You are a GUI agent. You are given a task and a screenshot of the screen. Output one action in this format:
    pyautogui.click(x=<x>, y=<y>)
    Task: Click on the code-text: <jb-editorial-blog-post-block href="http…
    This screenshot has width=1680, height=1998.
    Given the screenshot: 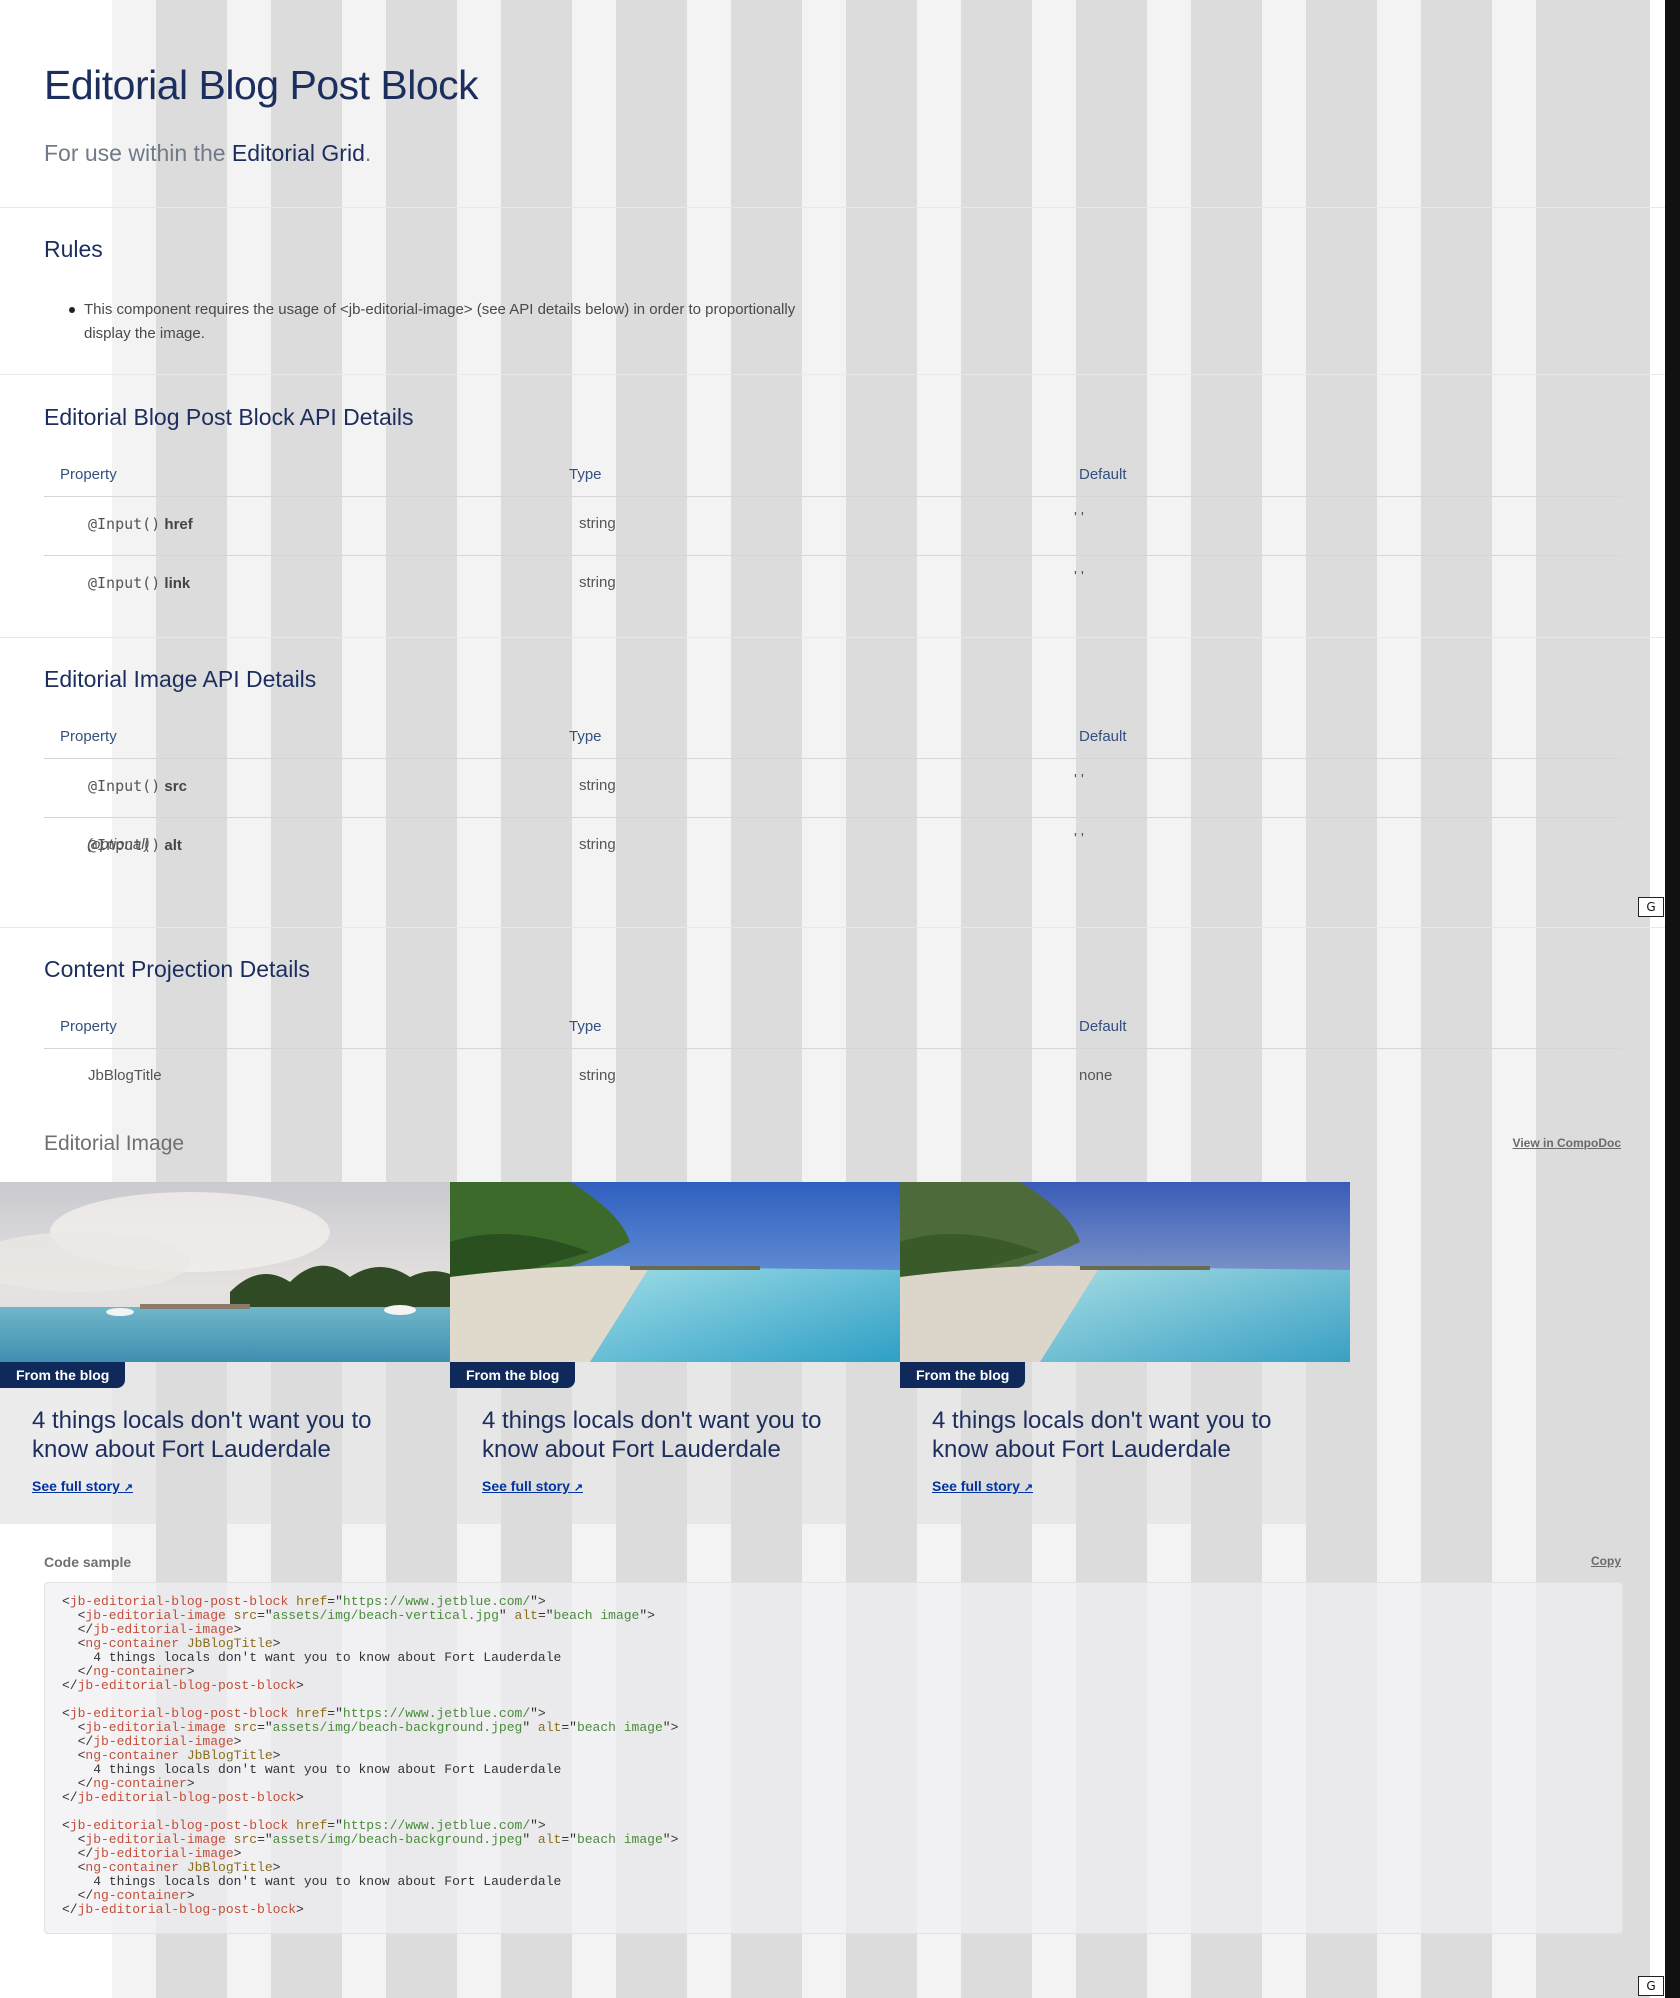 What is the action you would take?
    pyautogui.click(x=370, y=1756)
    